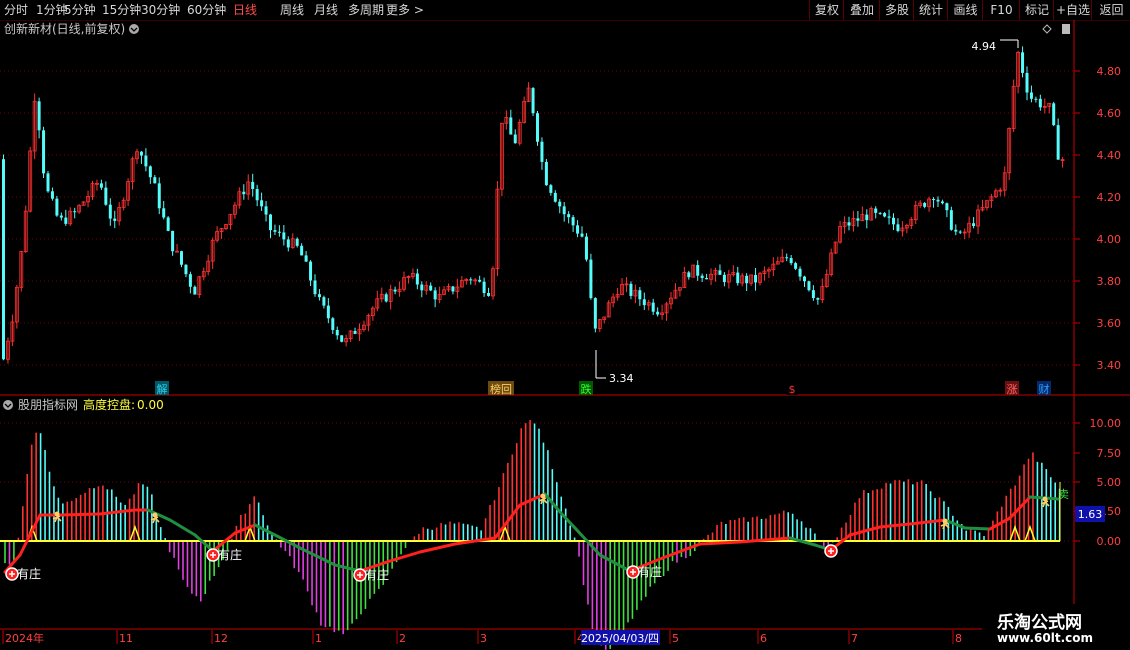 The width and height of the screenshot is (1130, 650). Describe the element at coordinates (52, 10) in the screenshot. I see `toolbar-item-1: 1分钟` at that location.